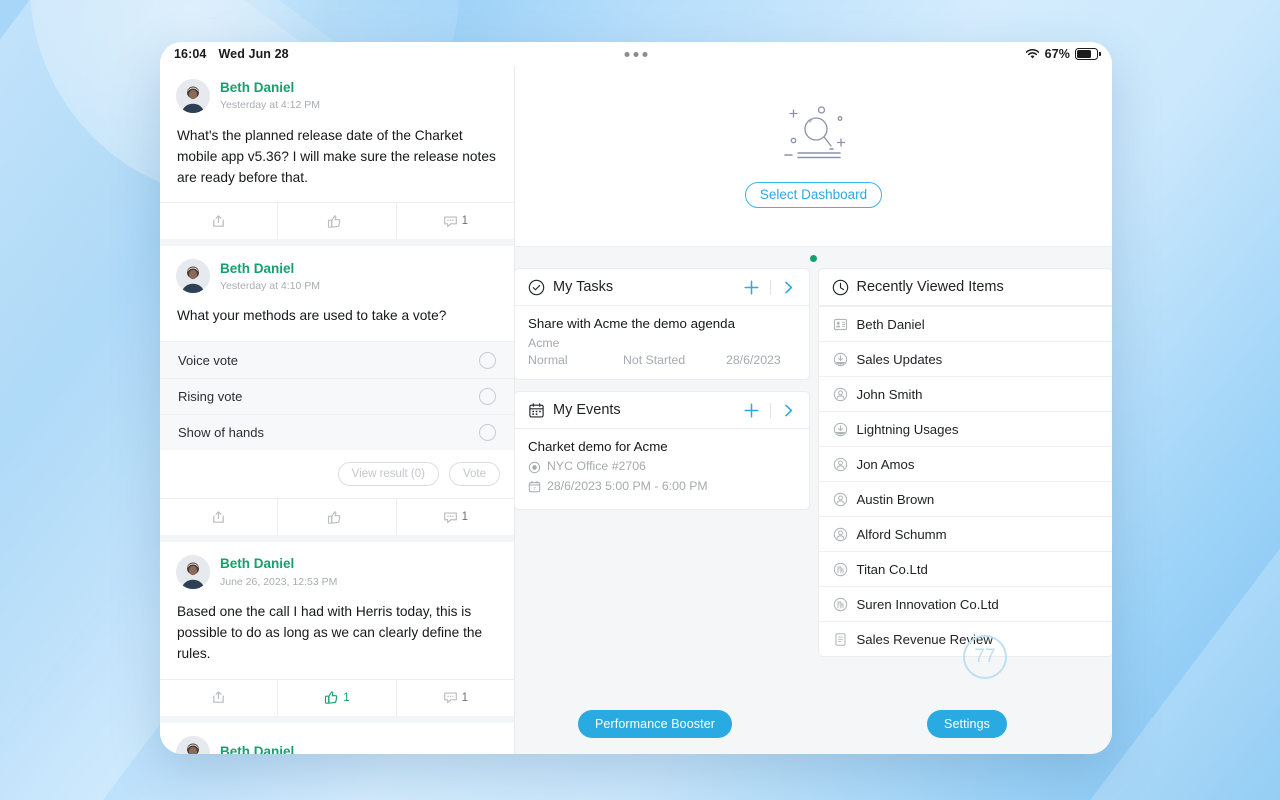  I want to click on post-author-block: Beth Daniel June 26, 2023, 12:53 PM, so click(278, 572).